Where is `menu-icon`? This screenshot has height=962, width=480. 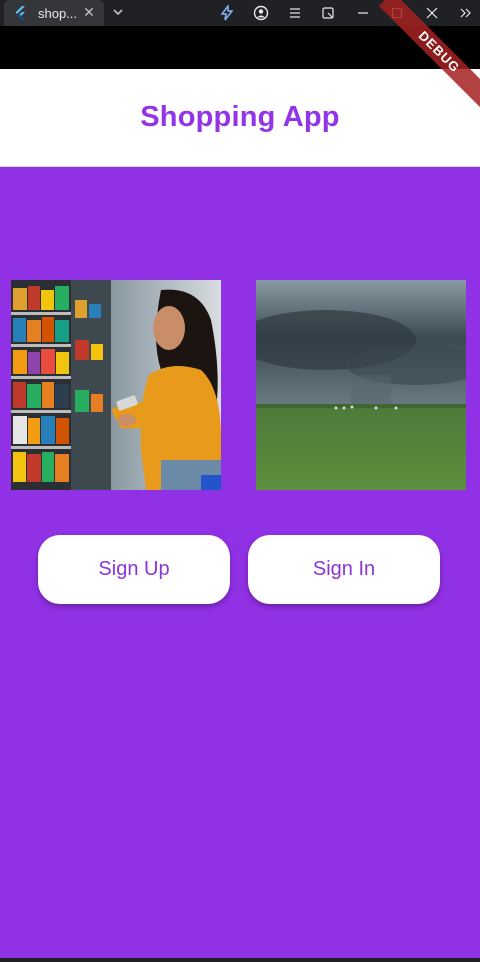
menu-icon is located at coordinates (295, 13).